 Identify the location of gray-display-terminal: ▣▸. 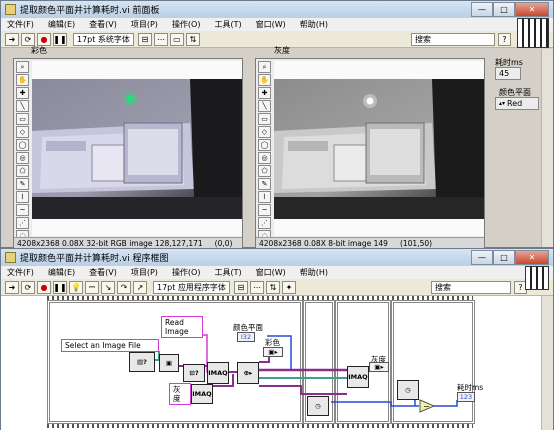
(379, 367).